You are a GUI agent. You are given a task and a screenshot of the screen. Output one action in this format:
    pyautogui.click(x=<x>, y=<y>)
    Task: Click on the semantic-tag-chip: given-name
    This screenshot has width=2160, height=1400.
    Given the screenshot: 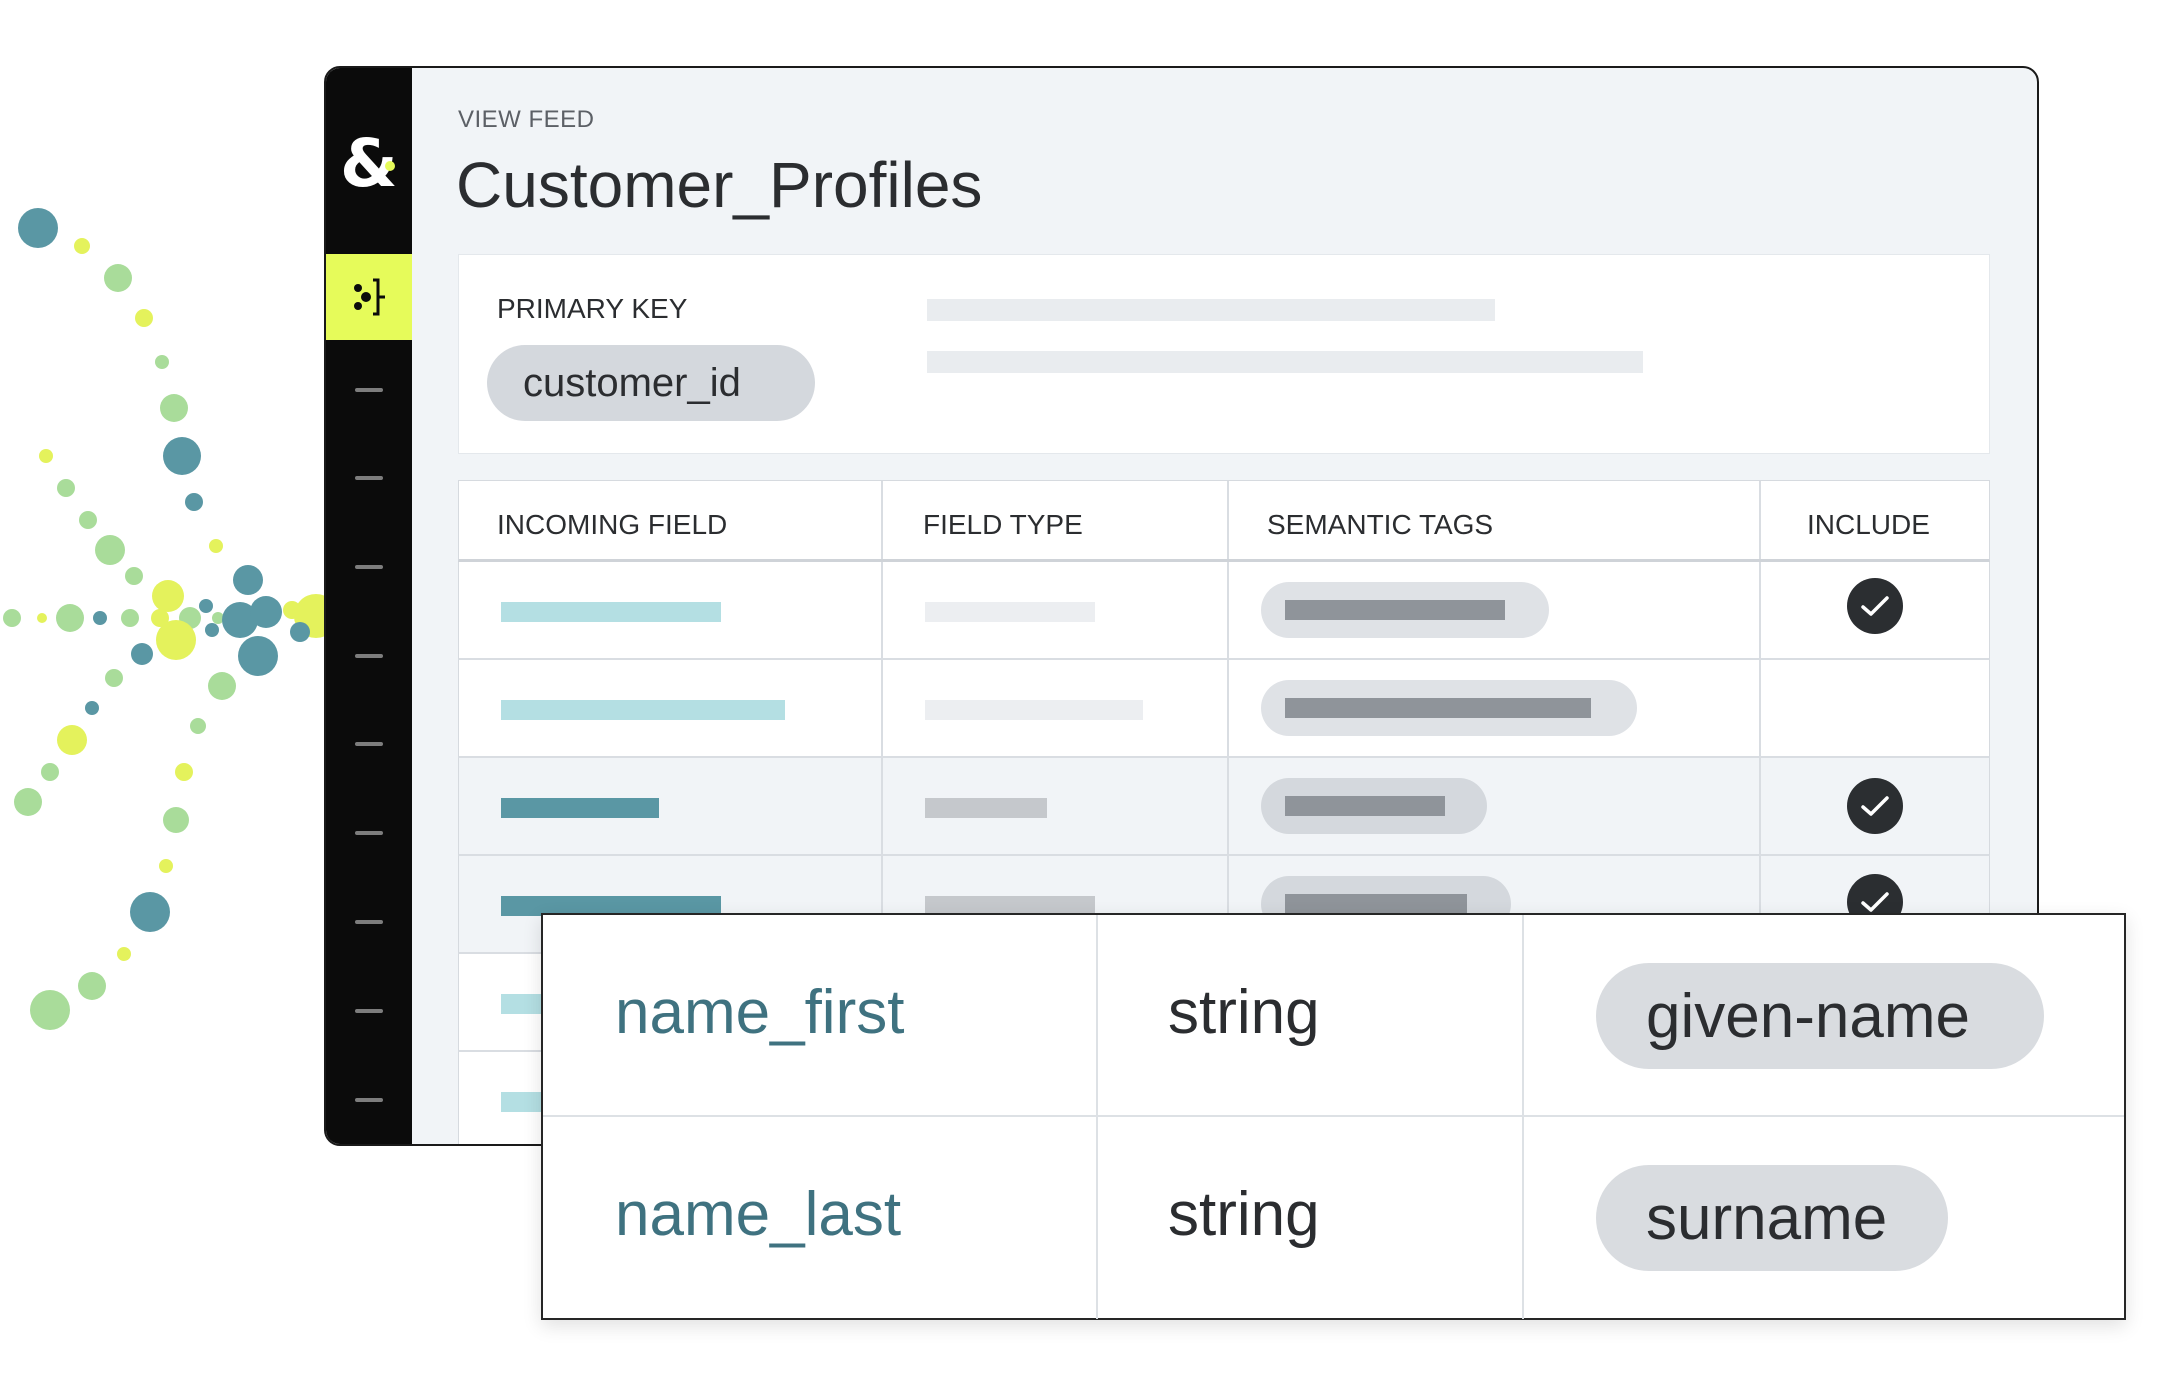 What is the action you would take?
    pyautogui.click(x=1820, y=1016)
    